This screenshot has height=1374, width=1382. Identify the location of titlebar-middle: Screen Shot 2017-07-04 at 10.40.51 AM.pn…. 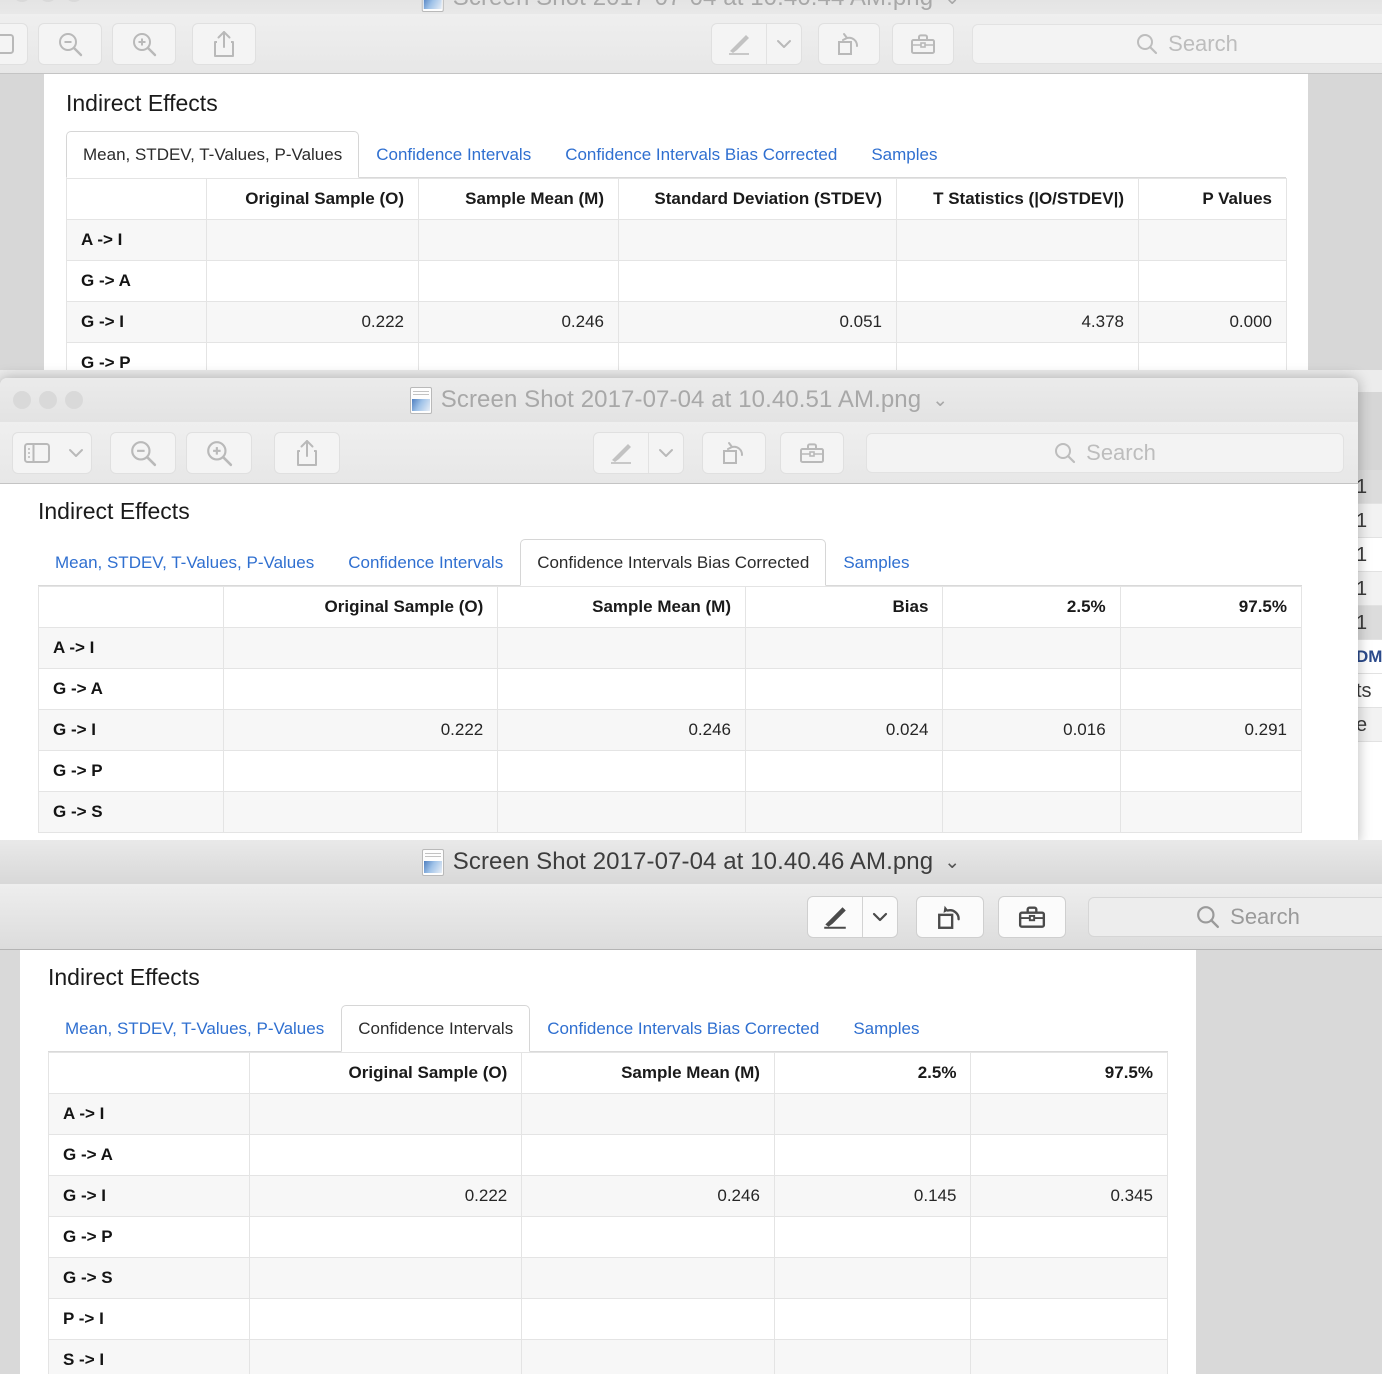
(679, 400).